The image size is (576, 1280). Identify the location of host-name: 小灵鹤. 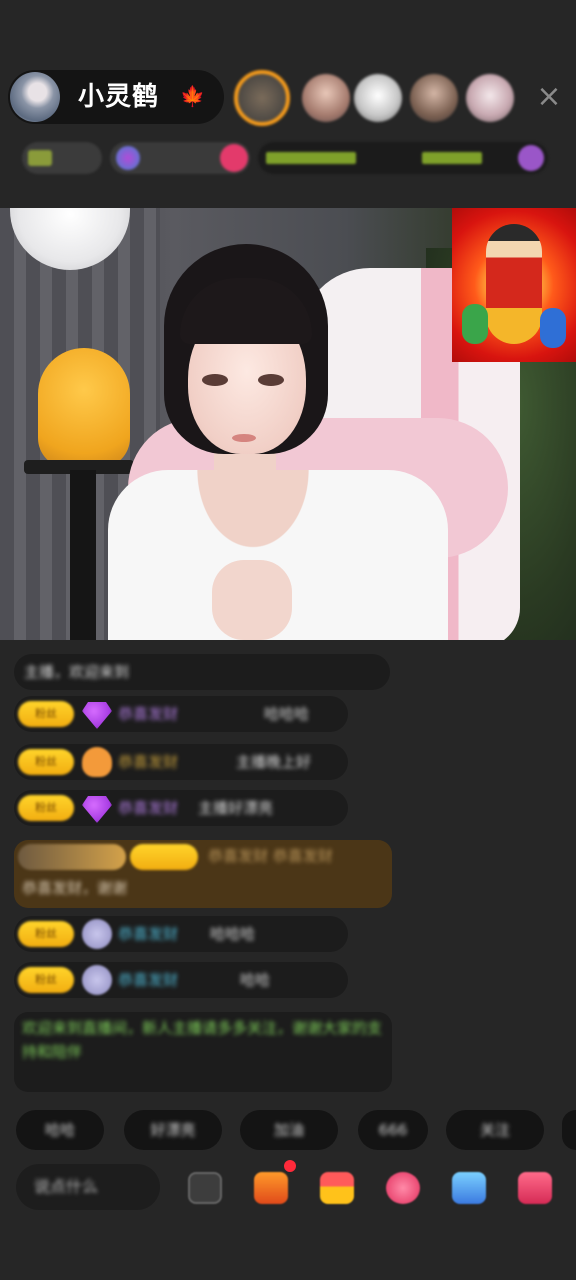
(119, 97).